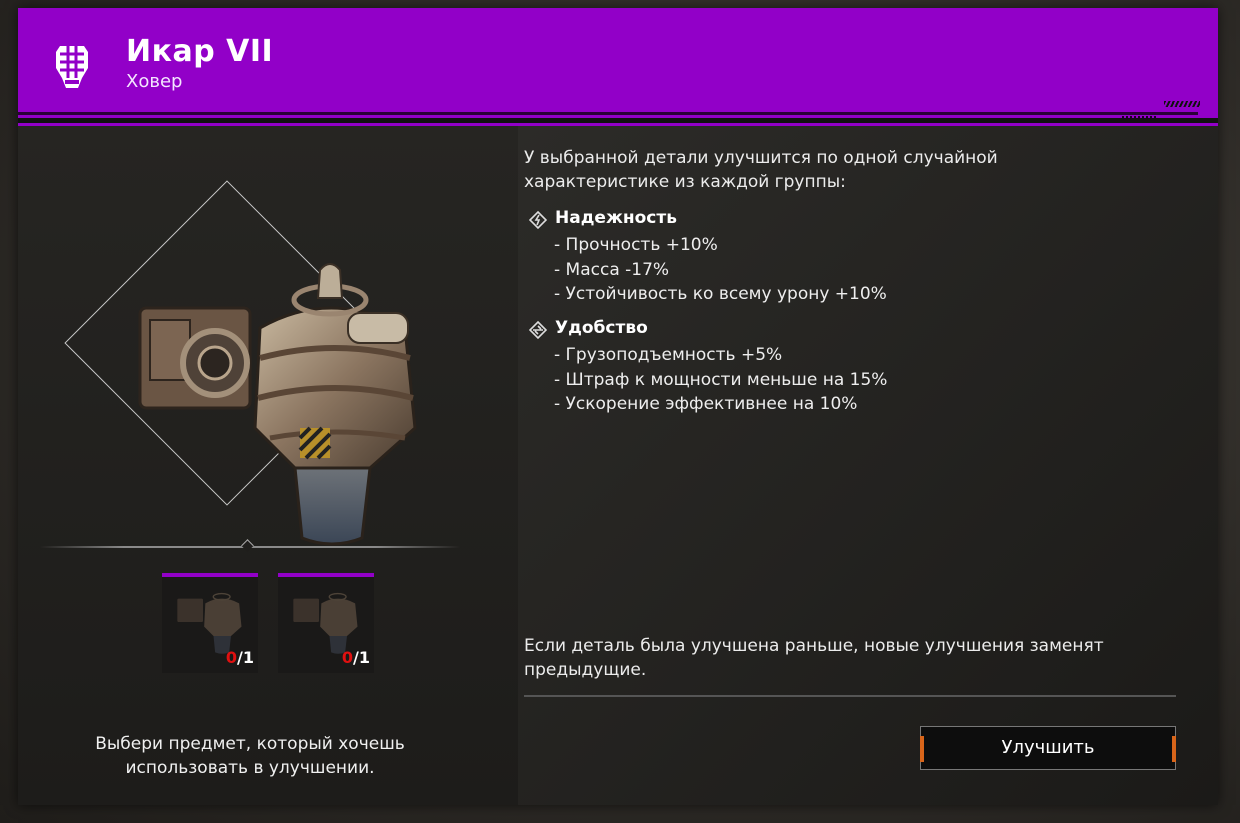 Image resolution: width=1240 pixels, height=823 pixels. What do you see at coordinates (616, 218) in the screenshot?
I see `group-title-reliability: Надежность` at bounding box center [616, 218].